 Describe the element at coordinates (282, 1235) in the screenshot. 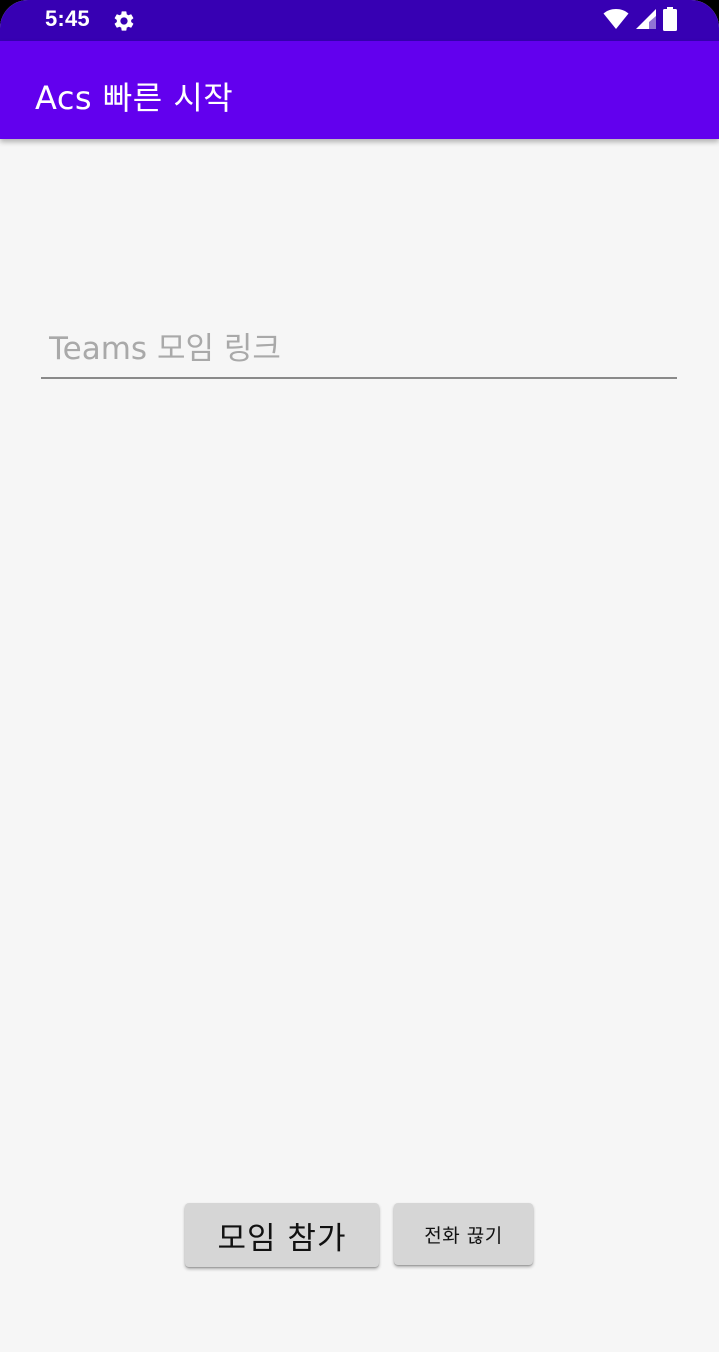

I see `join-meeting-button: 모임 참가` at that location.